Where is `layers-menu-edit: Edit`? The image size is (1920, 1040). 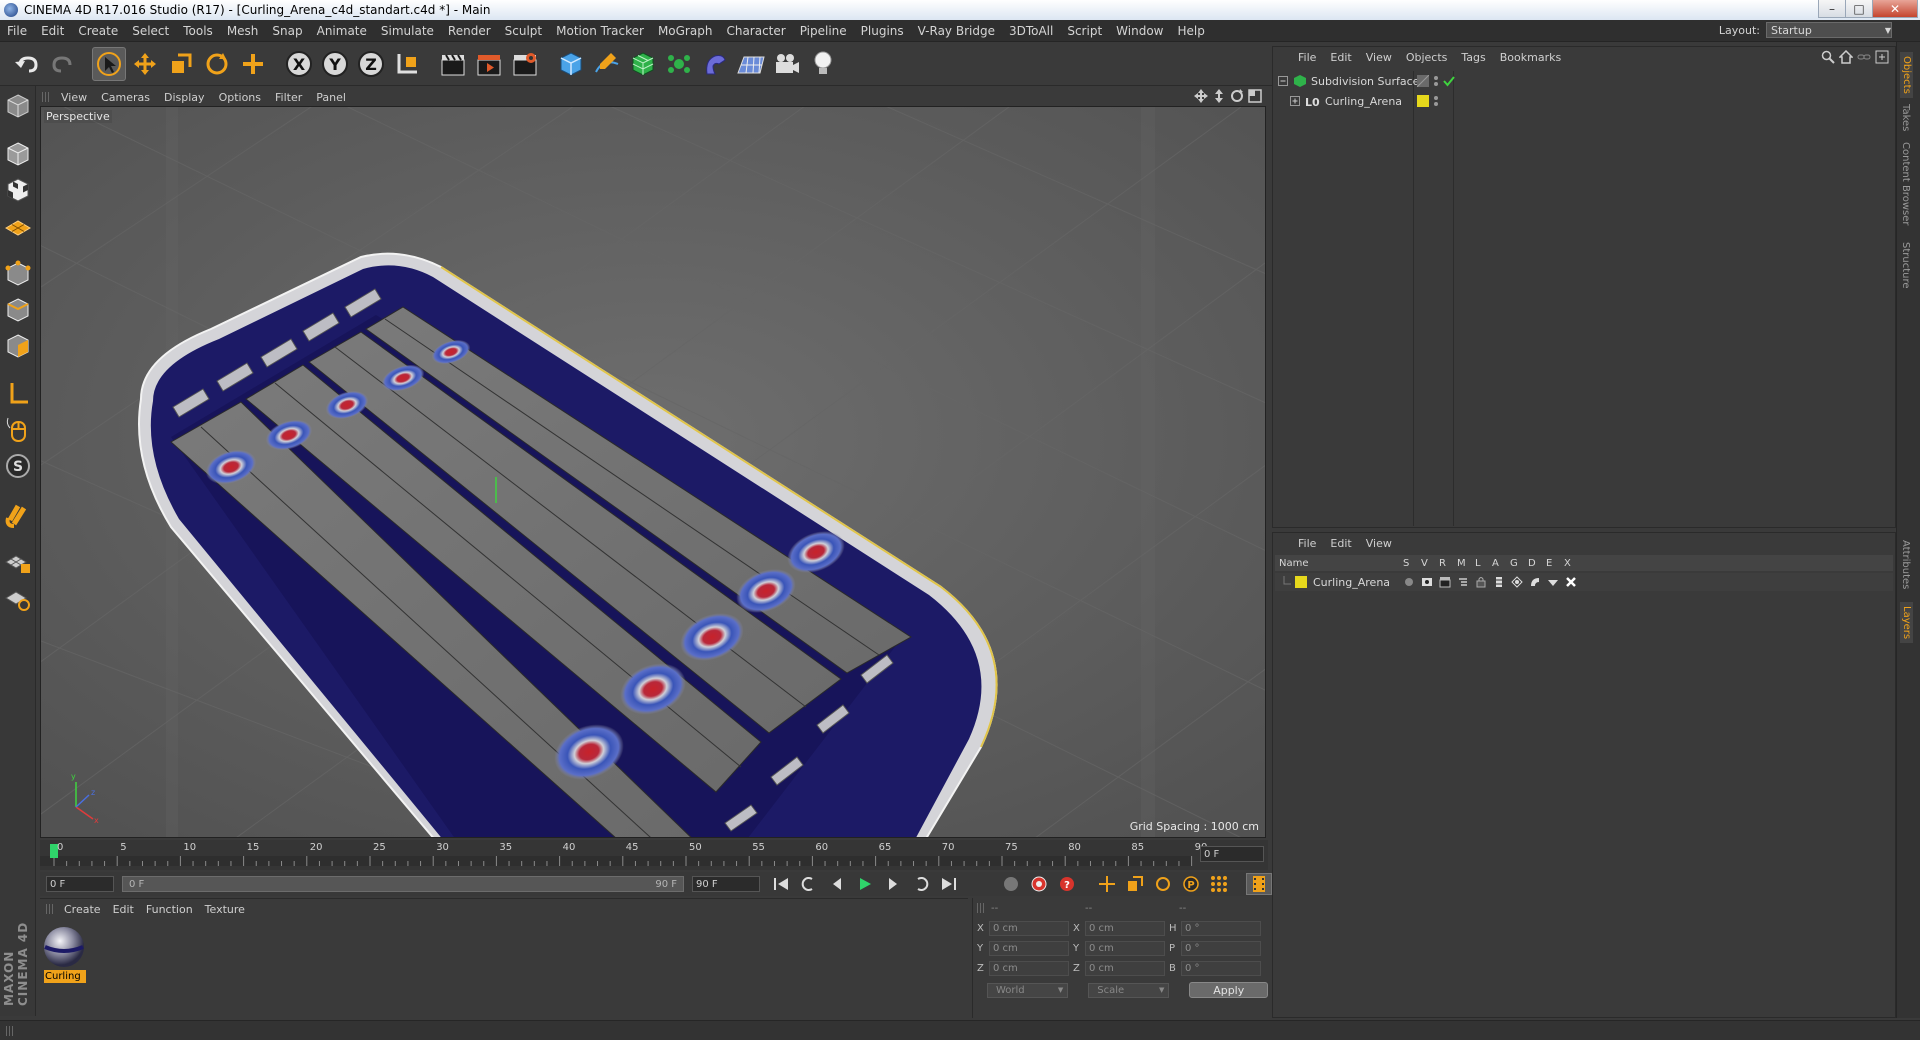
layers-menu-edit: Edit is located at coordinates (1340, 543).